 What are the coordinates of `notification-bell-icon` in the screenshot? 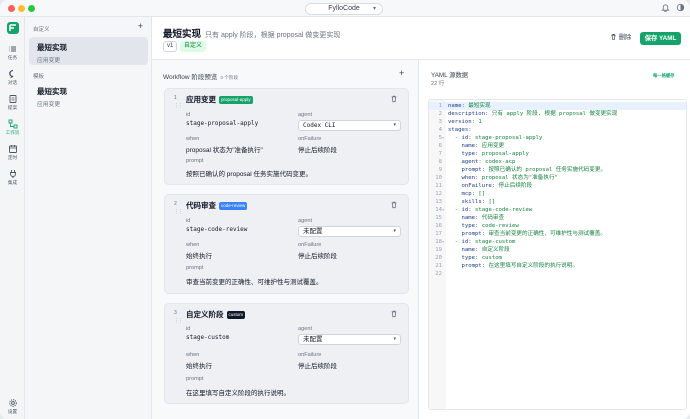 It's located at (665, 8).